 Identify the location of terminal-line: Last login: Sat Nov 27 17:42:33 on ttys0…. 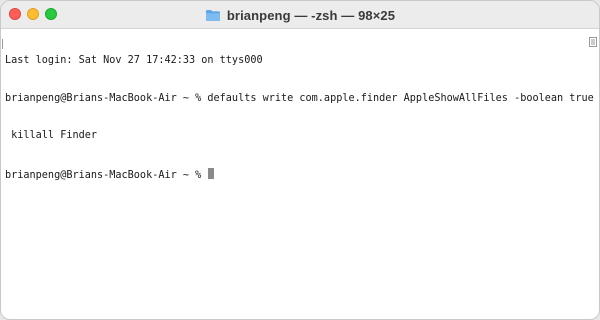
(134, 60).